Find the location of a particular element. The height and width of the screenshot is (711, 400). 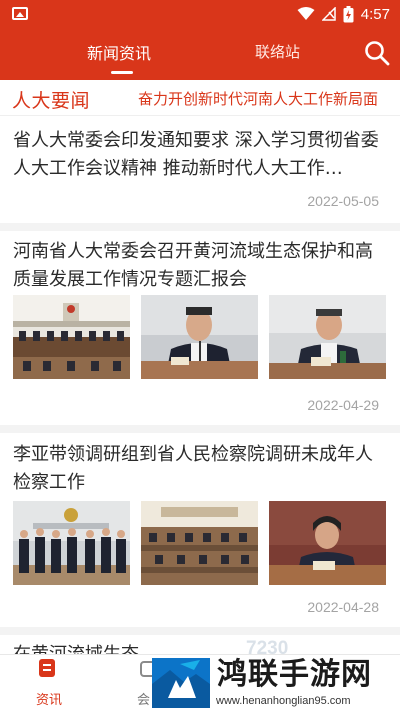

news-icon is located at coordinates (47, 668).